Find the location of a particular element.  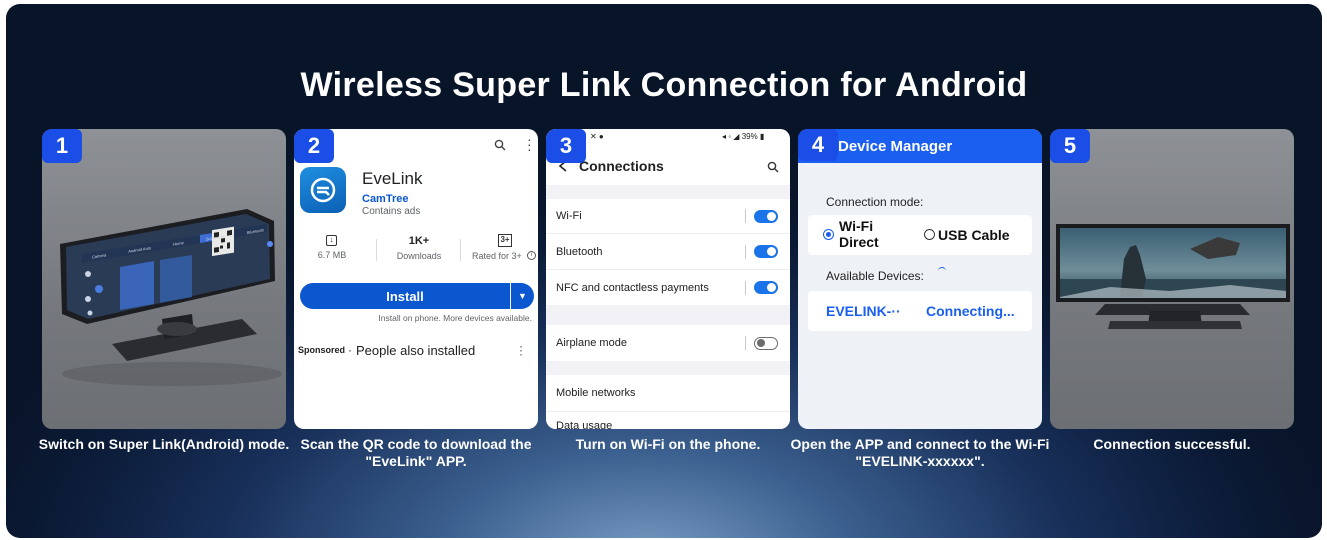

sponsored-label: Sponsored is located at coordinates (322, 350).